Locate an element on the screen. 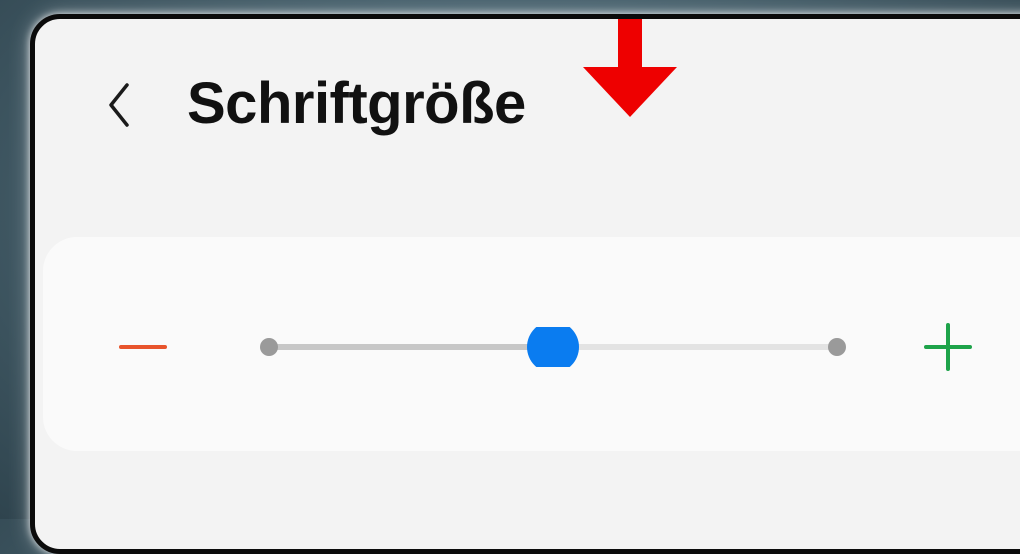 The image size is (1020, 554). slider-thumb is located at coordinates (553, 347).